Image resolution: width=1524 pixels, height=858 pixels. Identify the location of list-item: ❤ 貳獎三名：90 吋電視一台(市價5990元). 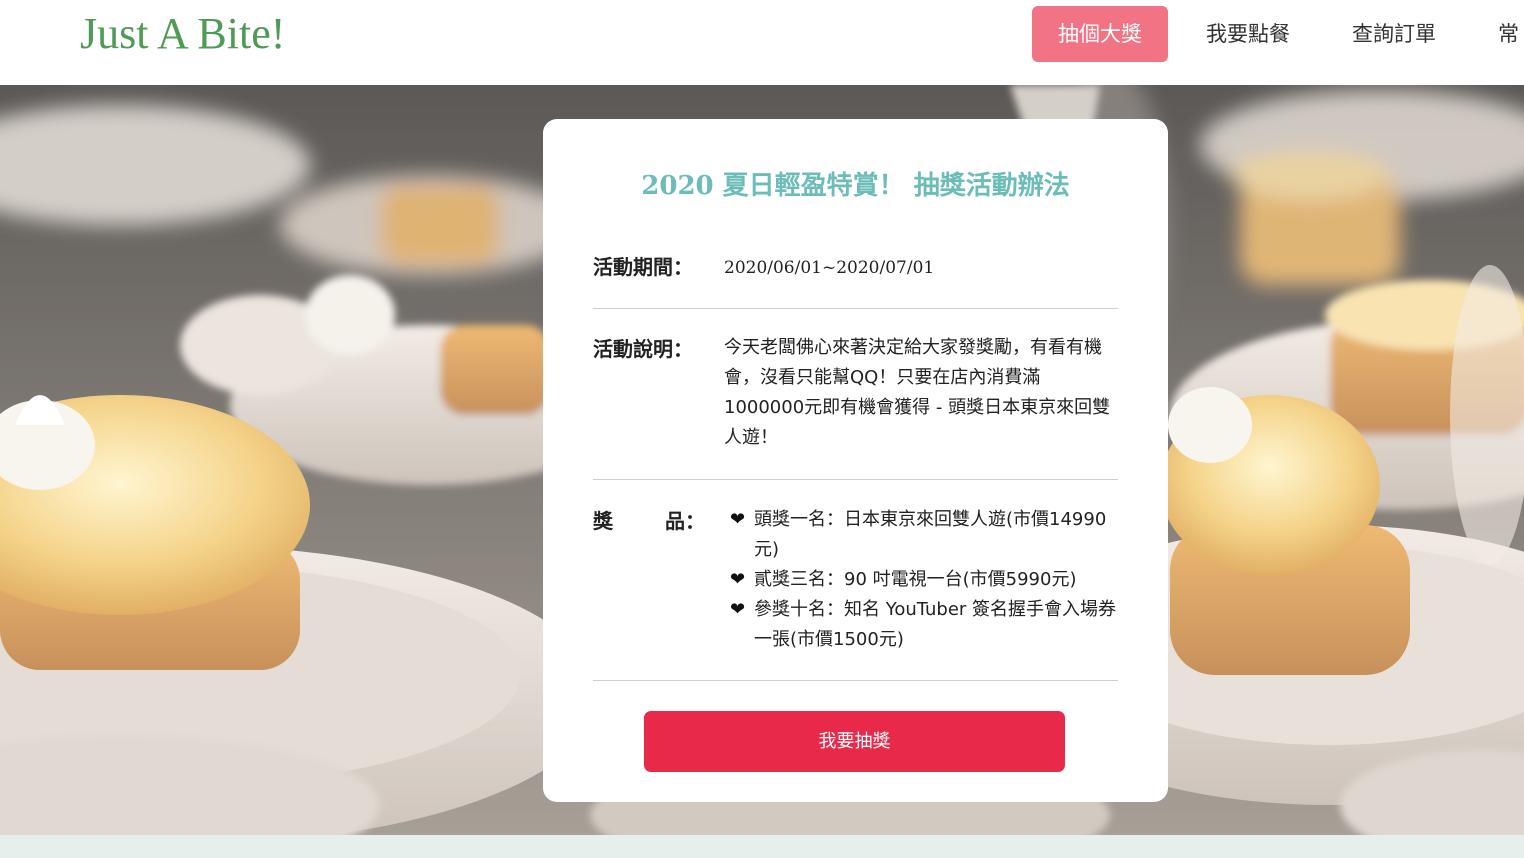
(924, 580).